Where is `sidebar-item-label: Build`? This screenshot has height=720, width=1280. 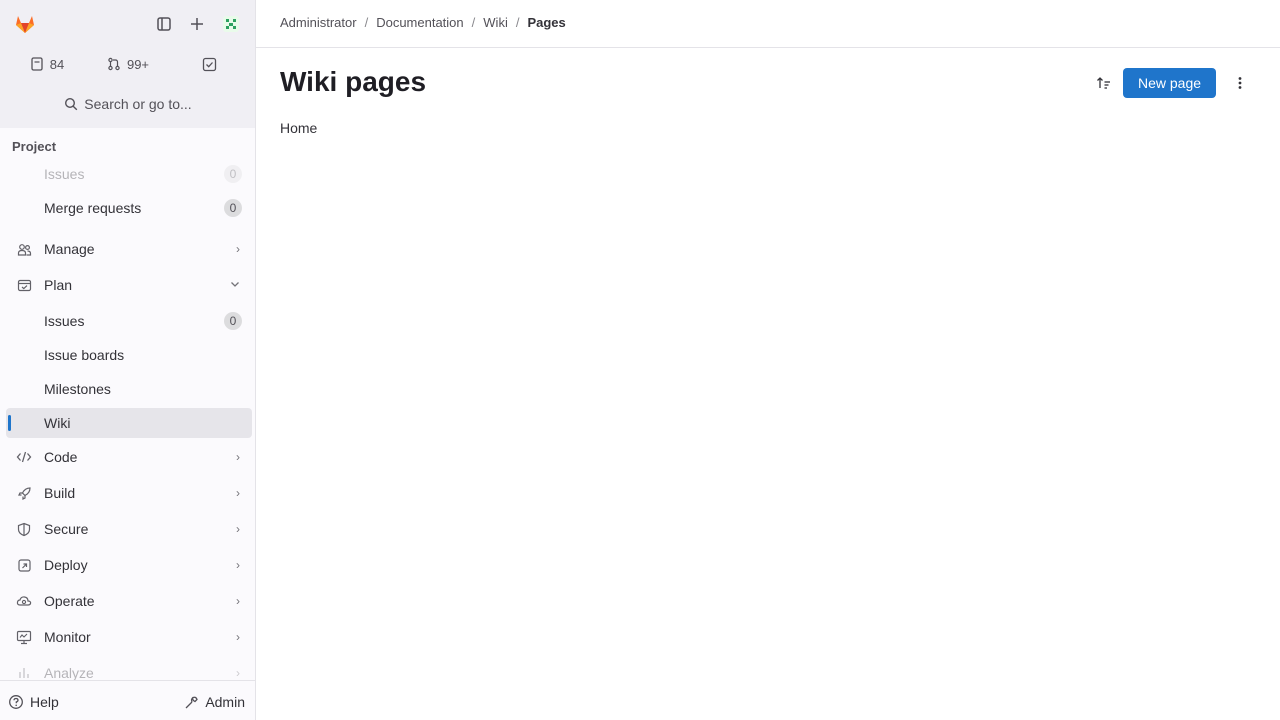
sidebar-item-label: Build is located at coordinates (60, 493).